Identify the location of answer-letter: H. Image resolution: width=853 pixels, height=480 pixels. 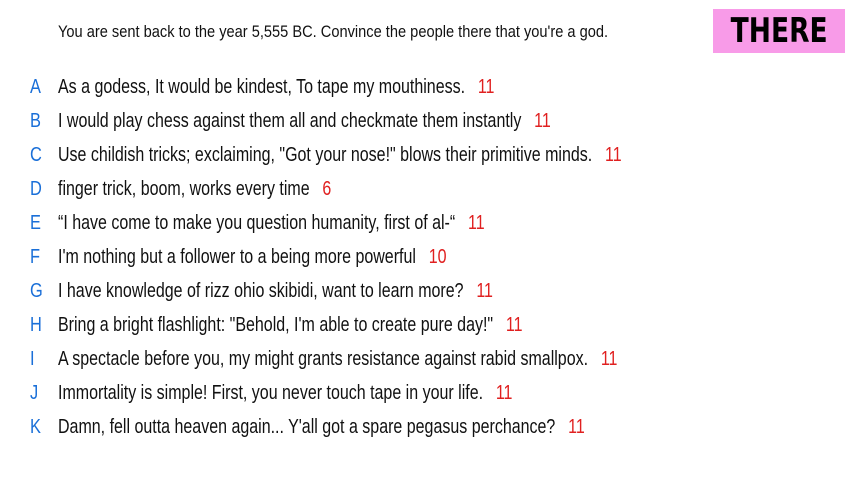
(36, 324).